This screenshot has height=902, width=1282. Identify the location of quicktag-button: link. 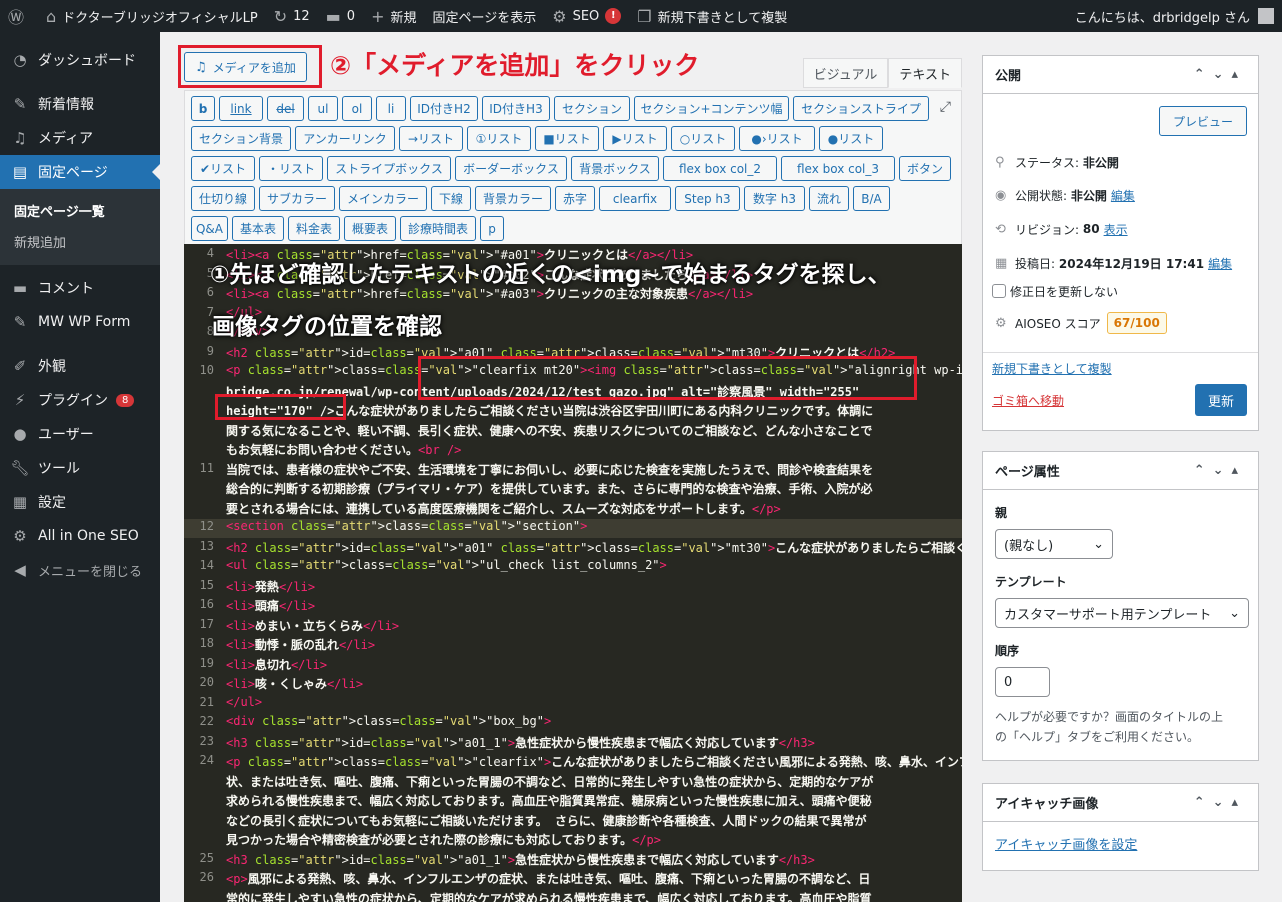
(241, 108).